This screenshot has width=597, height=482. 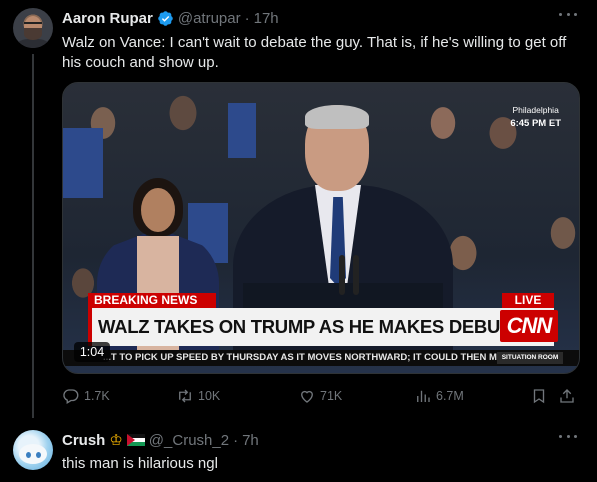 I want to click on repost-button: 10K, so click(x=198, y=396).